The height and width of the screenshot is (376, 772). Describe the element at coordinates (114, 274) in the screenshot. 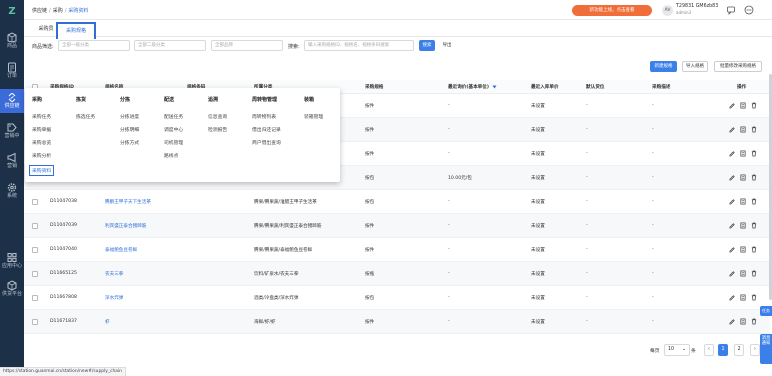

I see `cell-spec-name: 农夫三拳` at that location.